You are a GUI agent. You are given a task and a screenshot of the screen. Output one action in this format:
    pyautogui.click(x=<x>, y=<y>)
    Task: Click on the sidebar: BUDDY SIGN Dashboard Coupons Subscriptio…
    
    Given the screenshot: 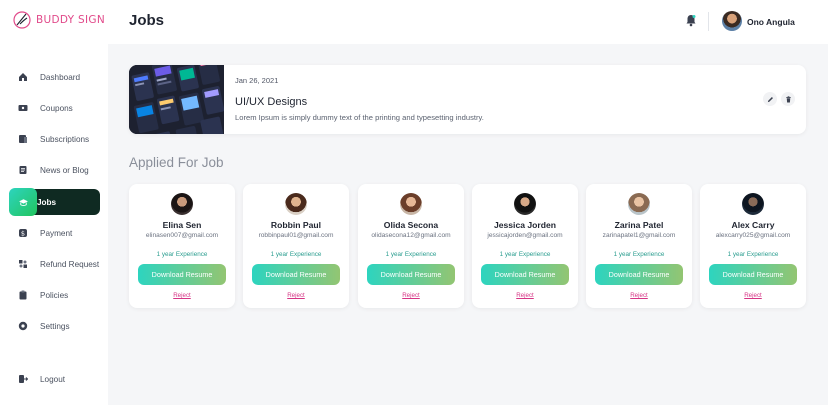 What is the action you would take?
    pyautogui.click(x=54, y=202)
    